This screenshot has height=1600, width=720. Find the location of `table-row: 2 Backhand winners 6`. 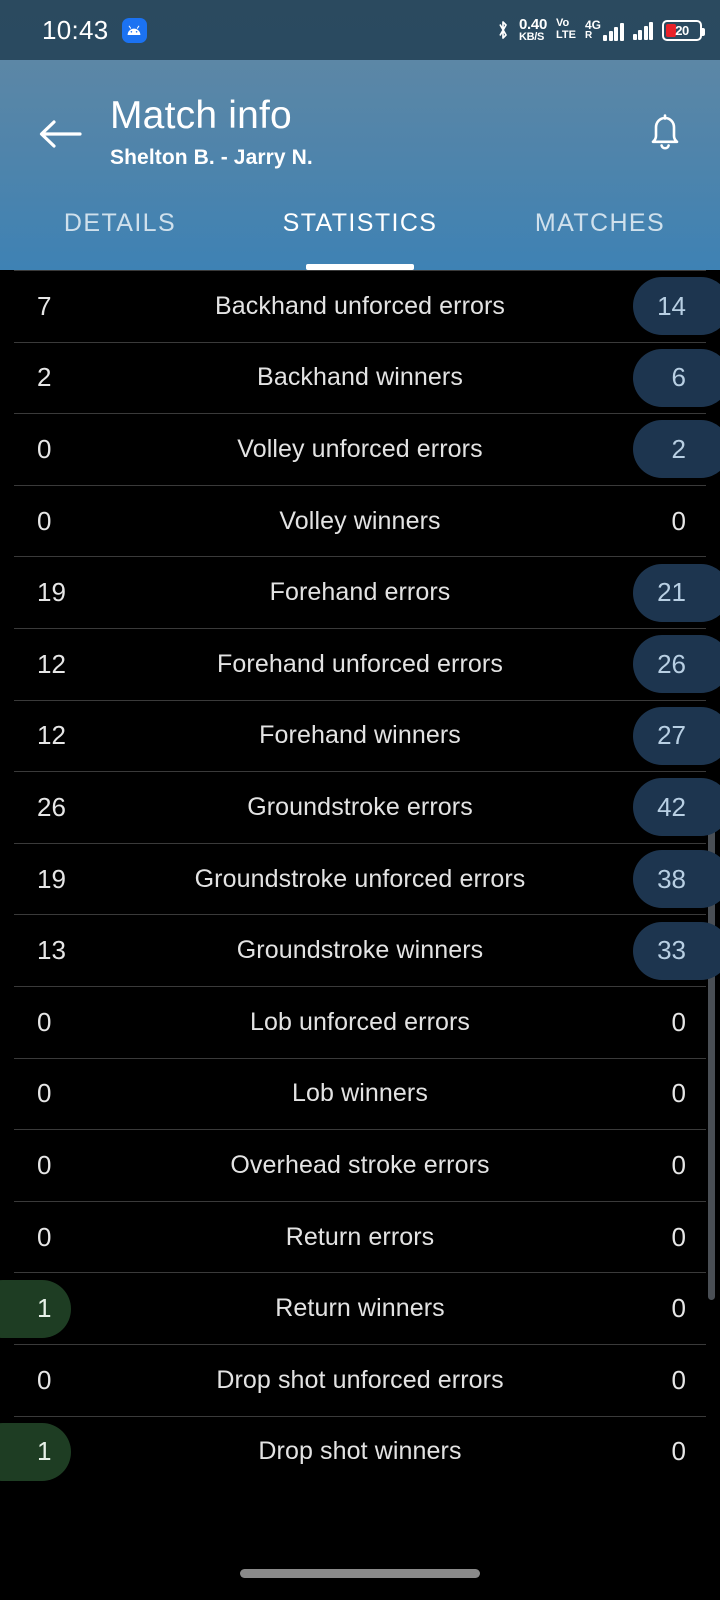

table-row: 2 Backhand winners 6 is located at coordinates (360, 378).